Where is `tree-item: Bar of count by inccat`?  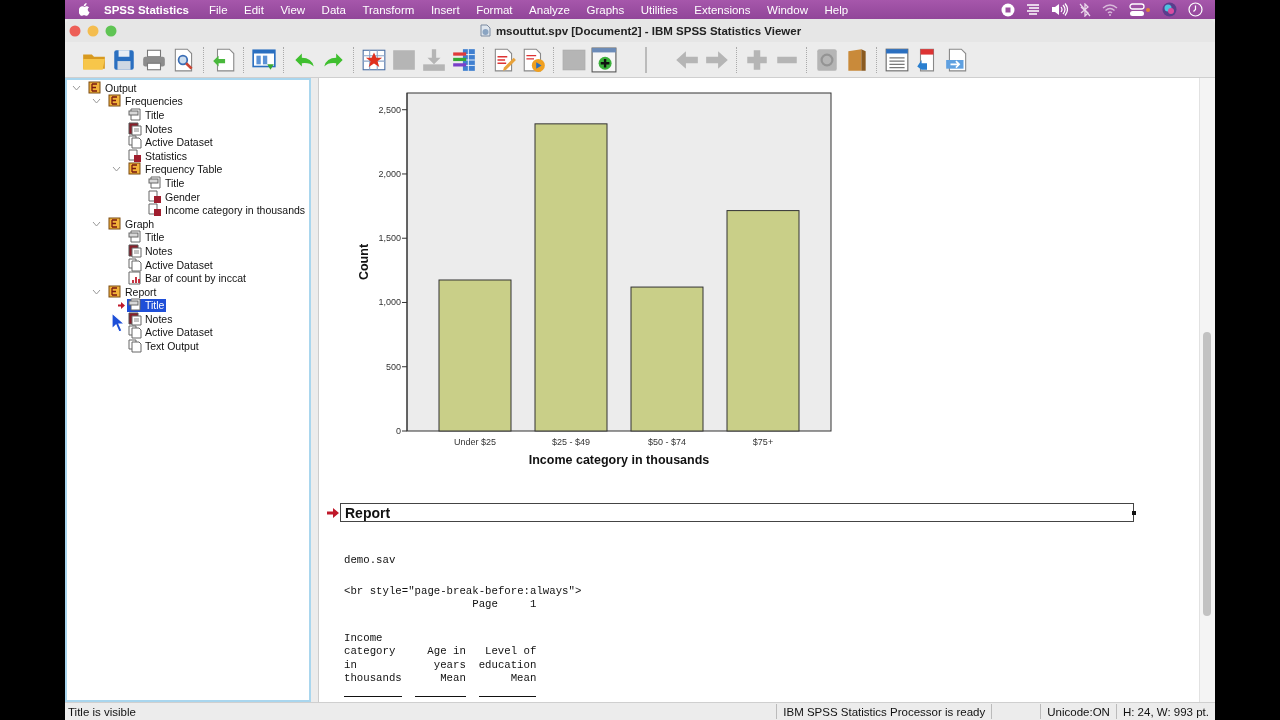 tree-item: Bar of count by inccat is located at coordinates (187, 278).